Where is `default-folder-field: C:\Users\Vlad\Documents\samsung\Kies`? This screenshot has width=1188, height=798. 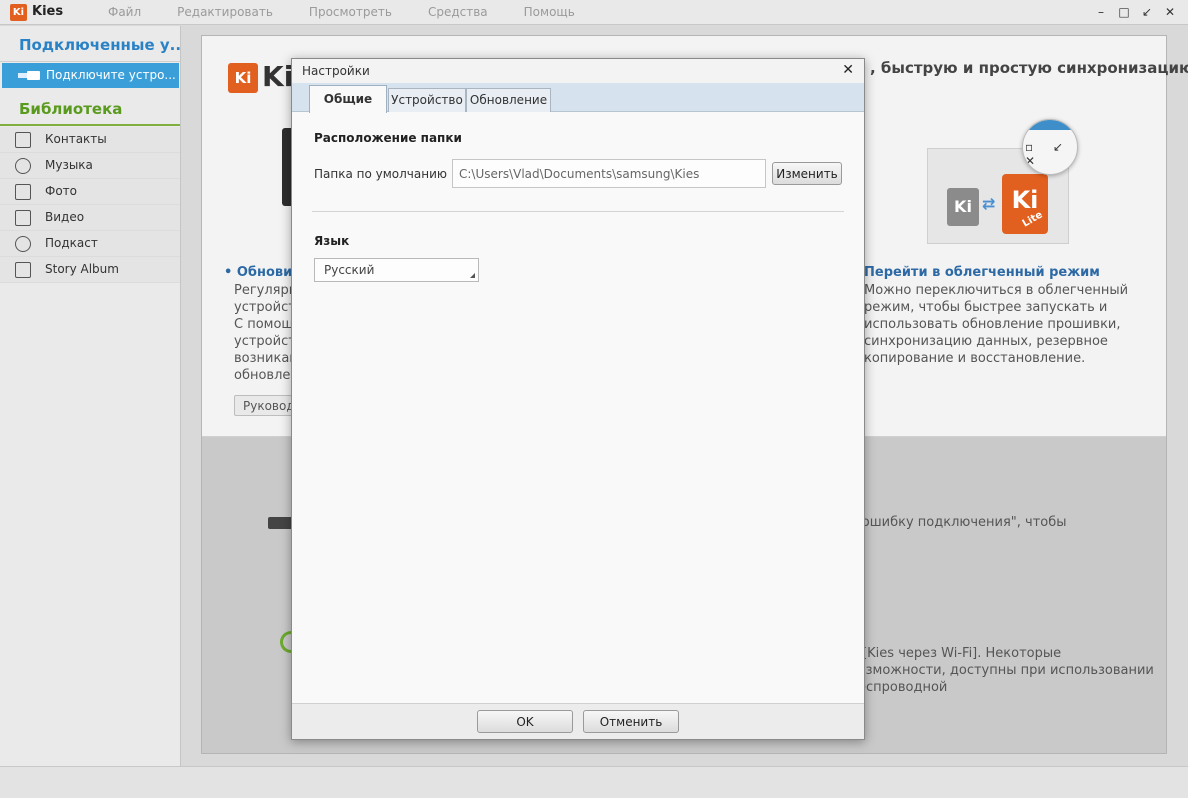
default-folder-field: C:\Users\Vlad\Documents\samsung\Kies is located at coordinates (609, 173).